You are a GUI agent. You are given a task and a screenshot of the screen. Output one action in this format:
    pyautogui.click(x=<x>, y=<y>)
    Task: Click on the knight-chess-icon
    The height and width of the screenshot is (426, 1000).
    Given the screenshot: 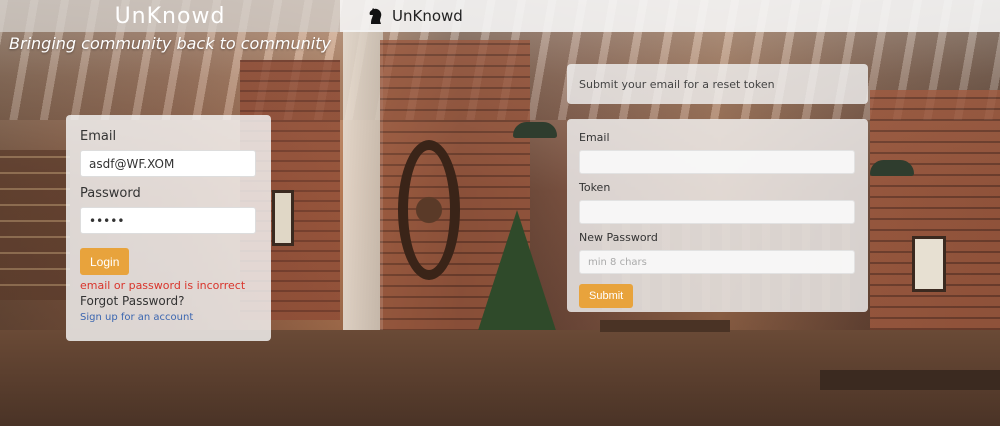 What is the action you would take?
    pyautogui.click(x=376, y=16)
    